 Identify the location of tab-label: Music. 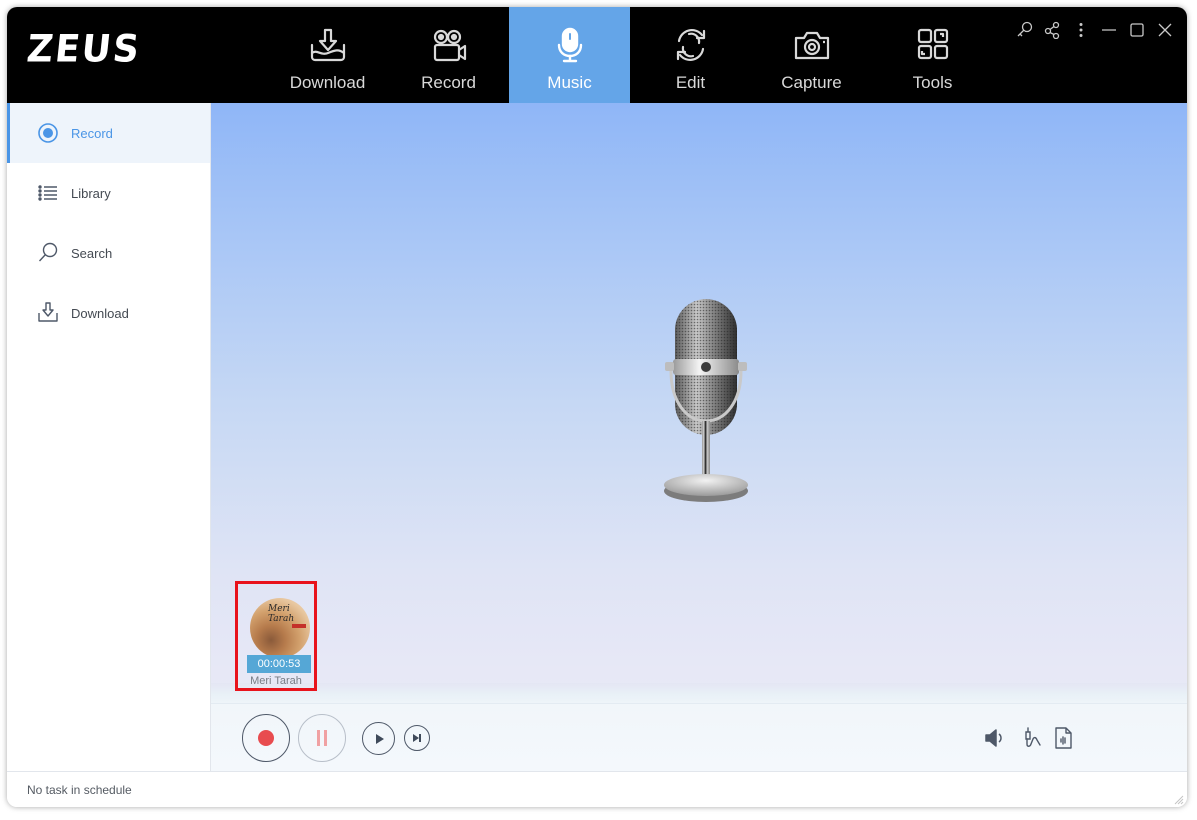
(569, 82).